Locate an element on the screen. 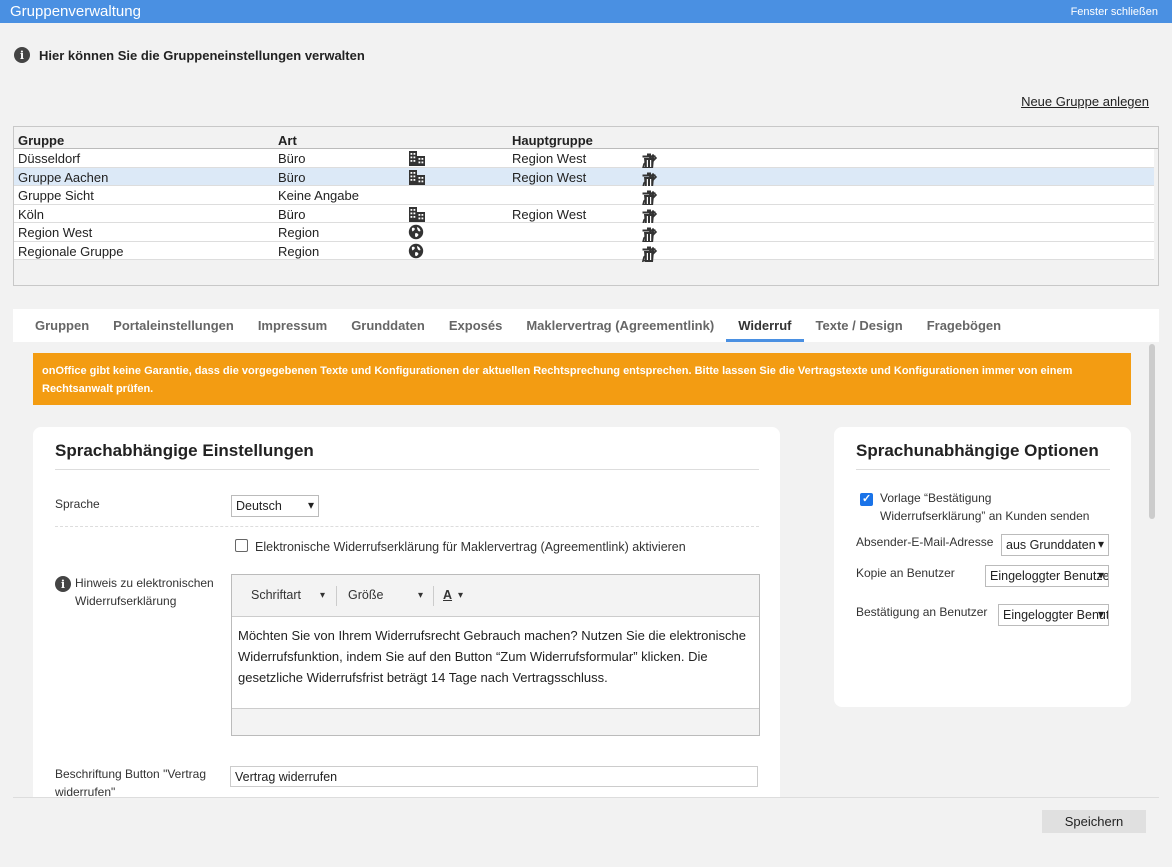  table-row: Gruppe Aachen Büro Region West is located at coordinates (584, 177).